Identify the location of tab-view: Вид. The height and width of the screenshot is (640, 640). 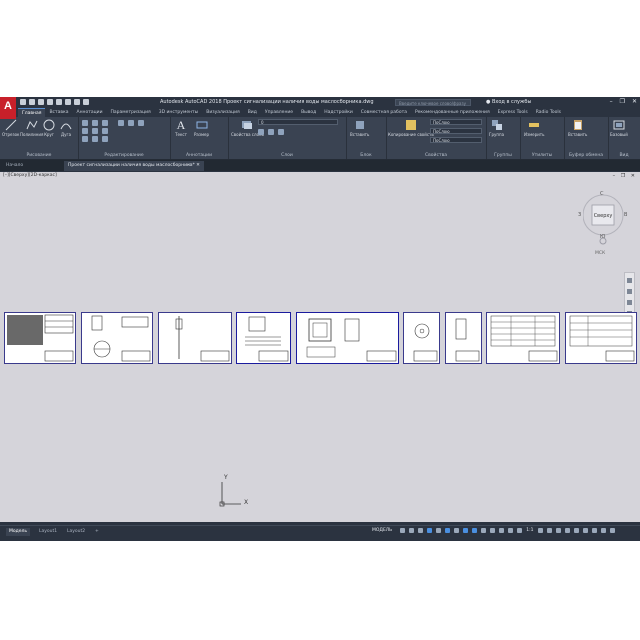
(252, 112).